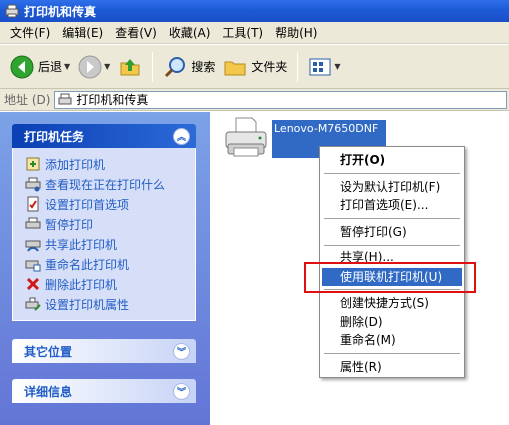  Describe the element at coordinates (181, 136) in the screenshot. I see `collapse-icon: ︽` at that location.